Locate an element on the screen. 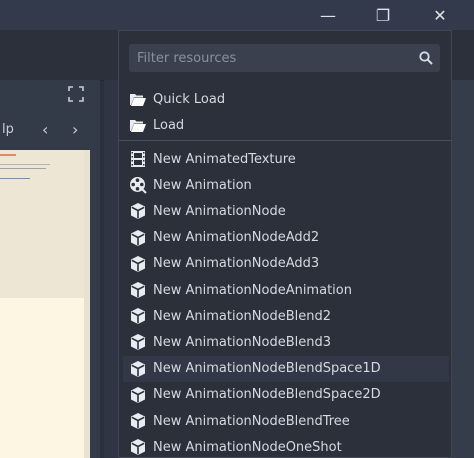 Image resolution: width=474 pixels, height=458 pixels. filter-box is located at coordinates (284, 58).